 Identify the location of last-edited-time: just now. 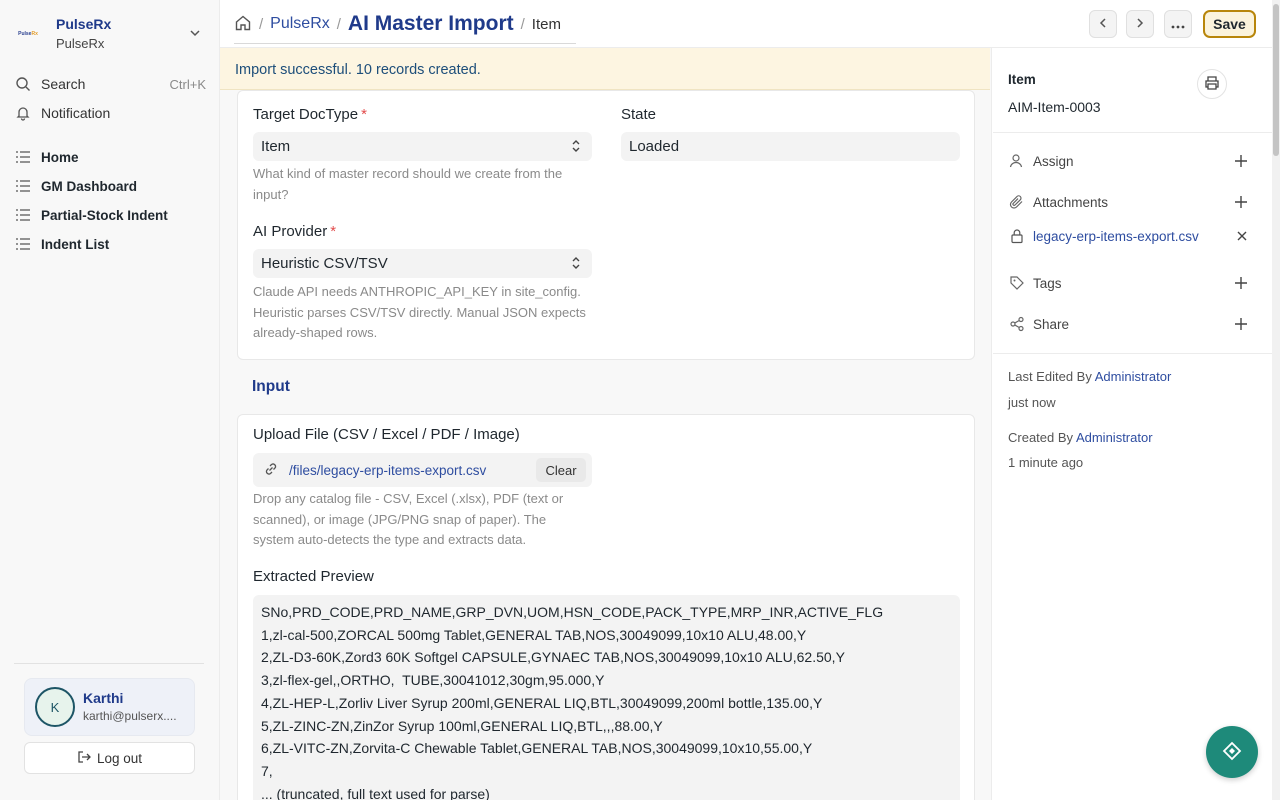
(1032, 402).